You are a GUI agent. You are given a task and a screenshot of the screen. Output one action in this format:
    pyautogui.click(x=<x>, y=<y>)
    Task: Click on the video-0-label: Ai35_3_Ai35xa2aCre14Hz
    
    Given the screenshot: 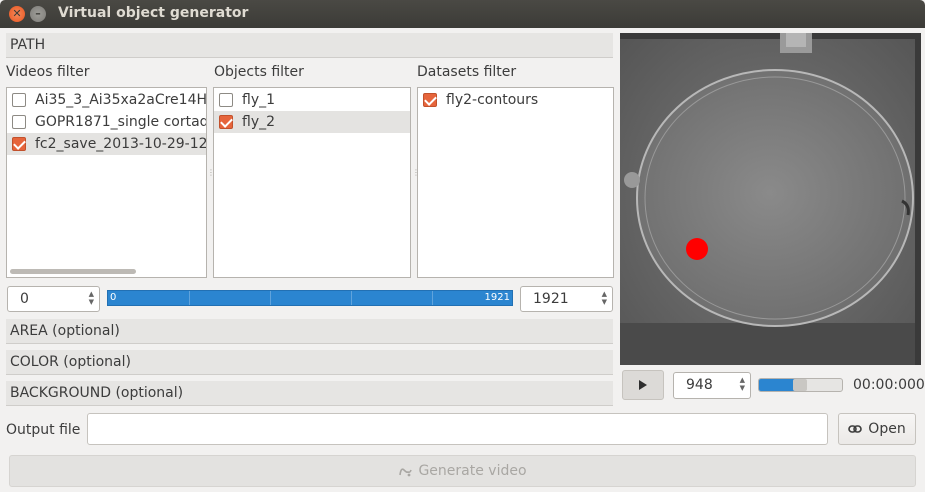 What is the action you would take?
    pyautogui.click(x=121, y=100)
    